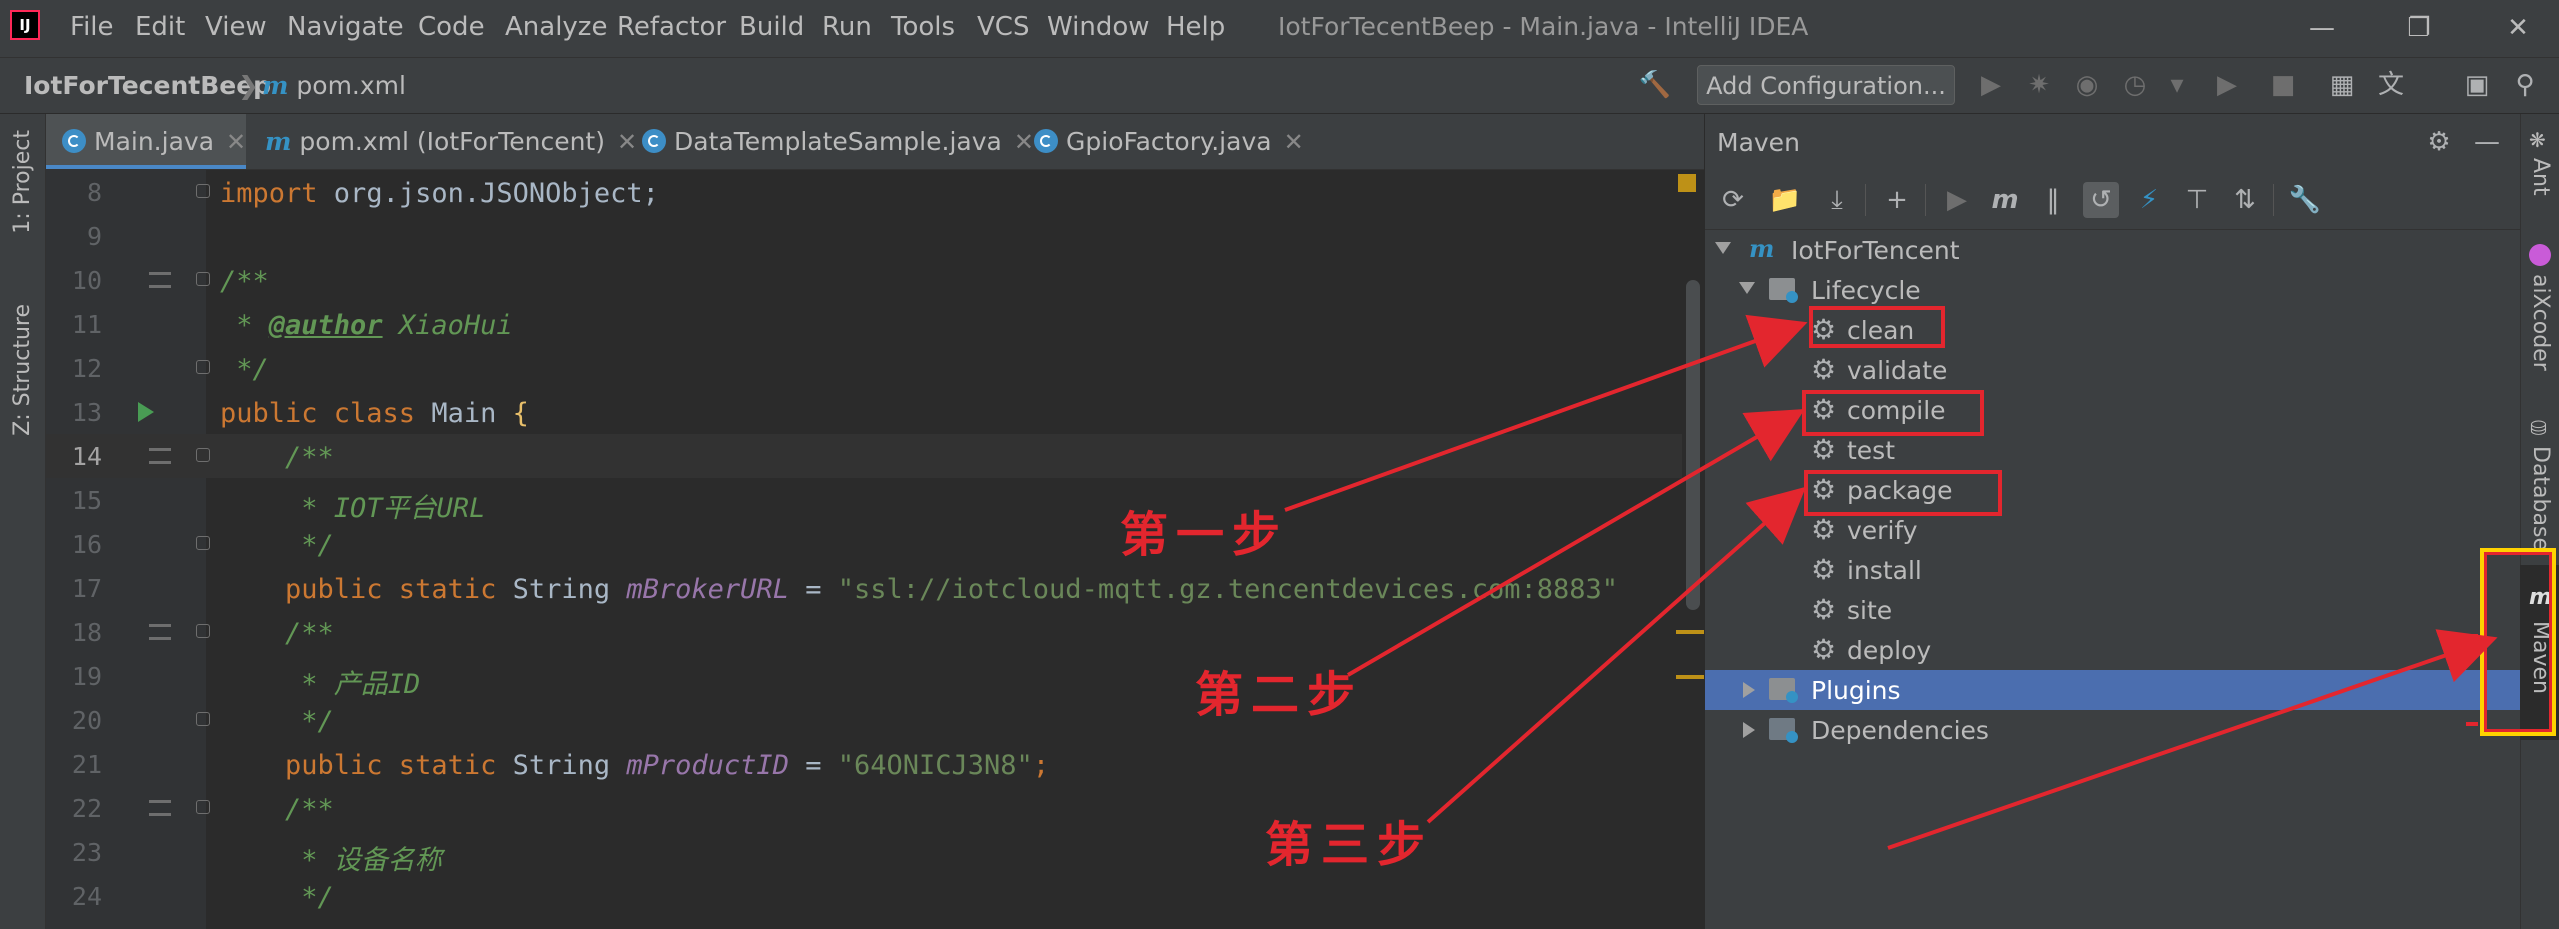 Image resolution: width=2559 pixels, height=929 pixels. Describe the element at coordinates (1575, 542) in the screenshot. I see `arrow-step2` at that location.